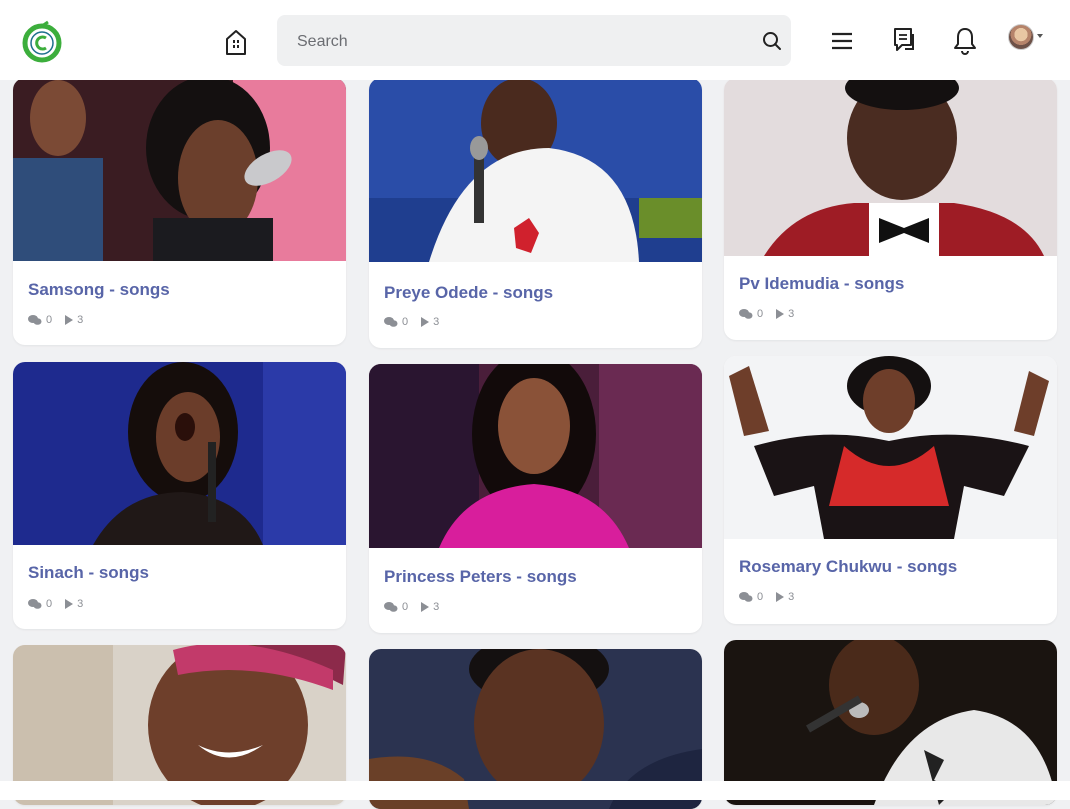 The image size is (1070, 809). Describe the element at coordinates (88, 573) in the screenshot. I see `card-title: Sinach - songs` at that location.